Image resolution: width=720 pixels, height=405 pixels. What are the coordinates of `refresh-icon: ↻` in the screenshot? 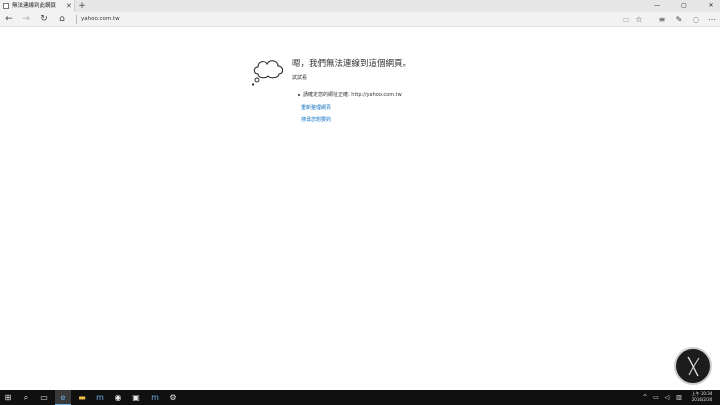 It's located at (44, 19).